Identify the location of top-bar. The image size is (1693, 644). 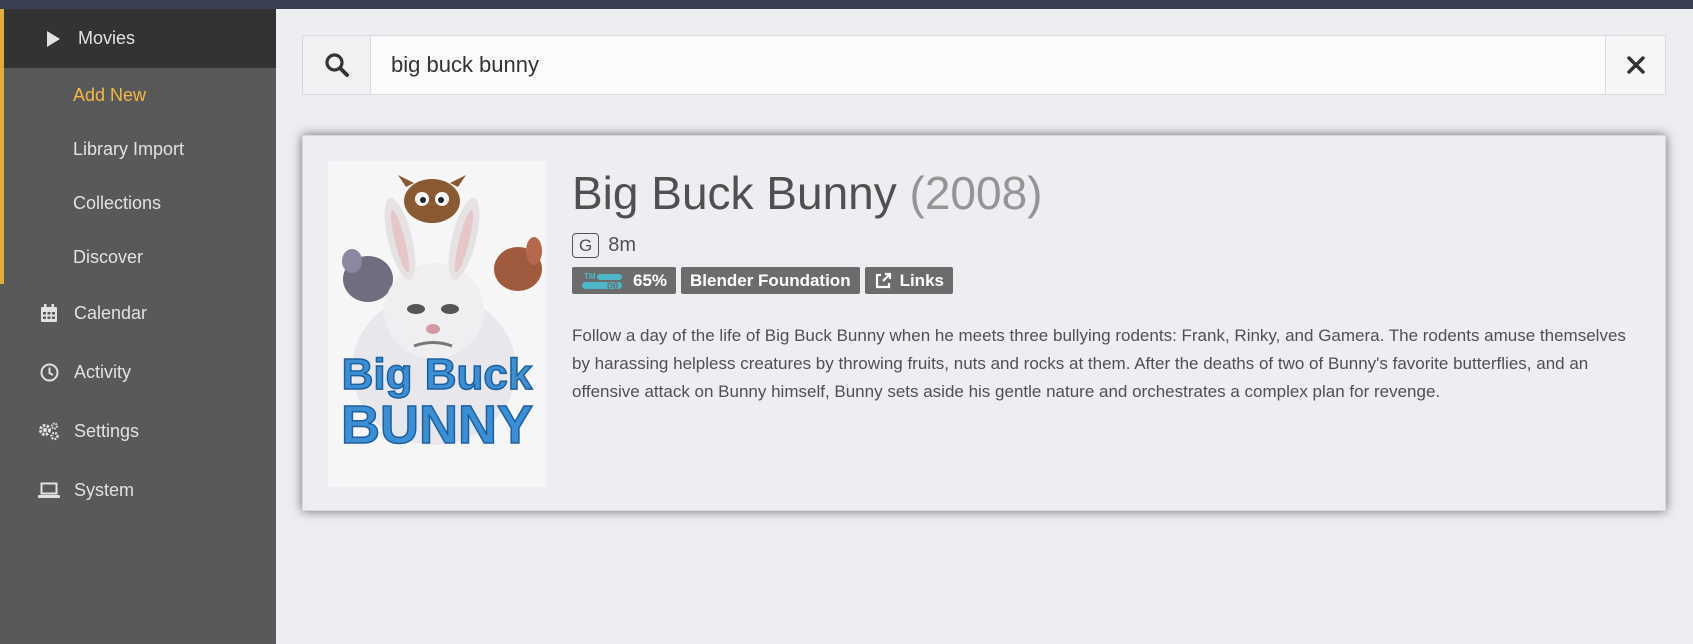
(846, 4).